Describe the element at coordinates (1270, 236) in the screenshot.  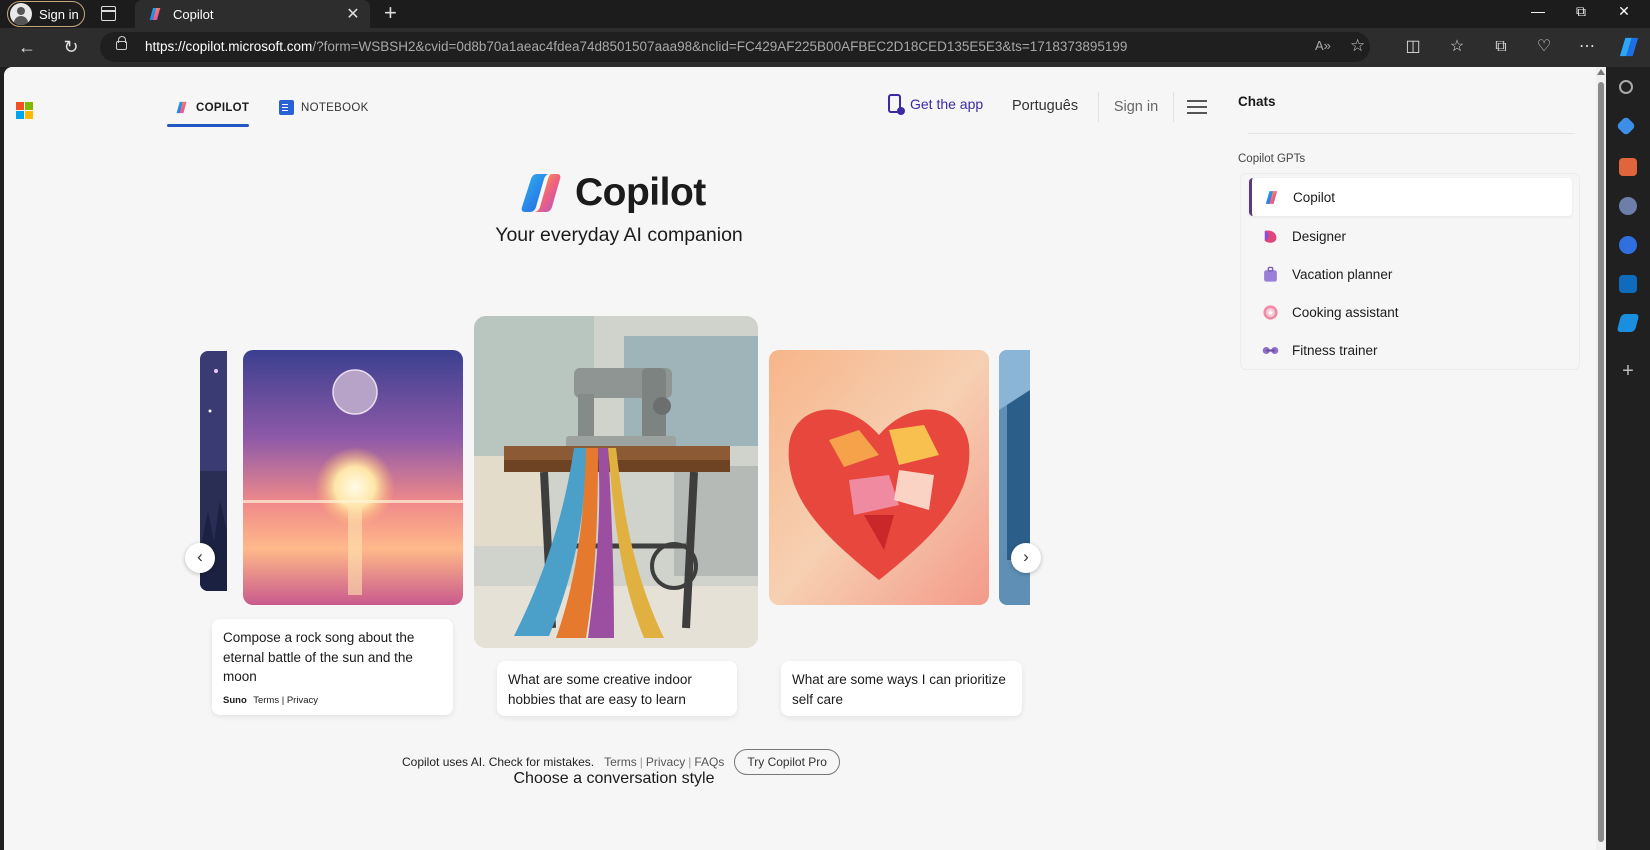
I see `designer-icon` at that location.